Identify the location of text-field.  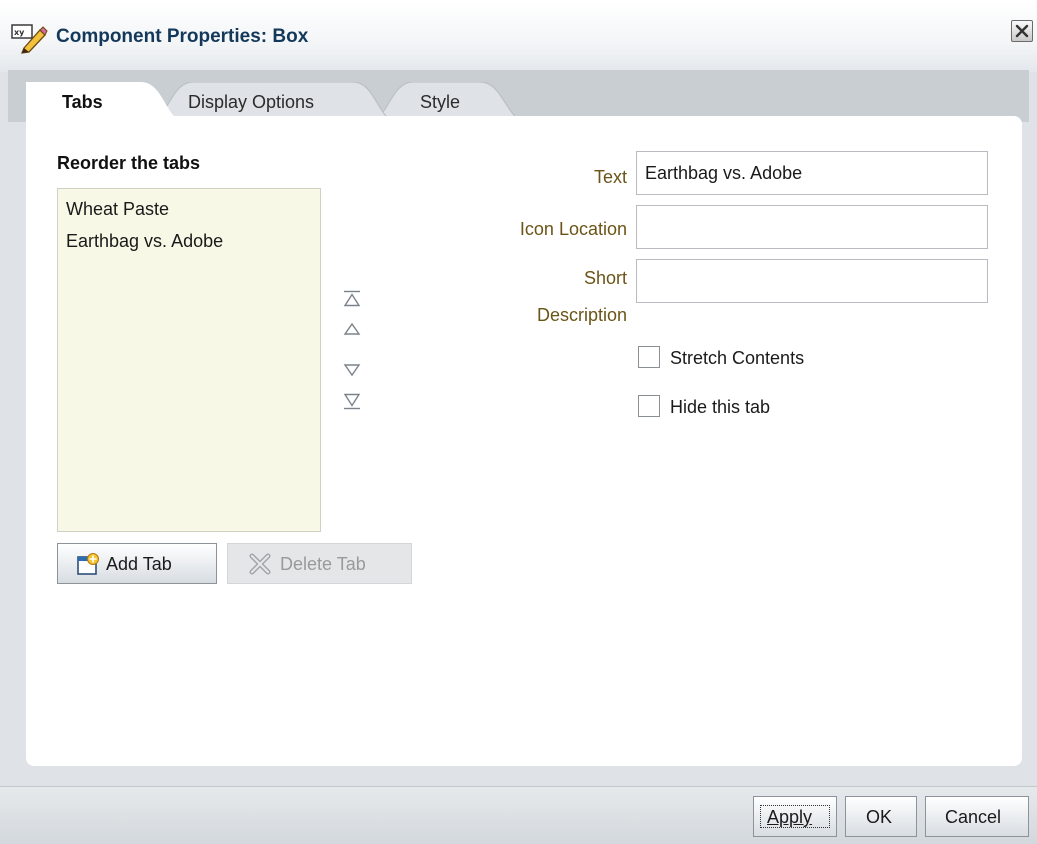
(812, 173).